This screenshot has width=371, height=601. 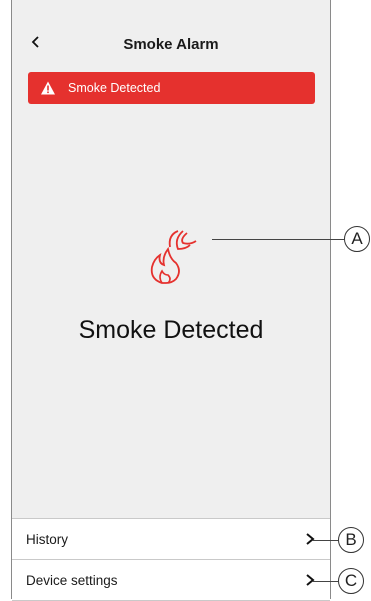 What do you see at coordinates (171, 31) in the screenshot?
I see `app-header: Smoke Alarm` at bounding box center [171, 31].